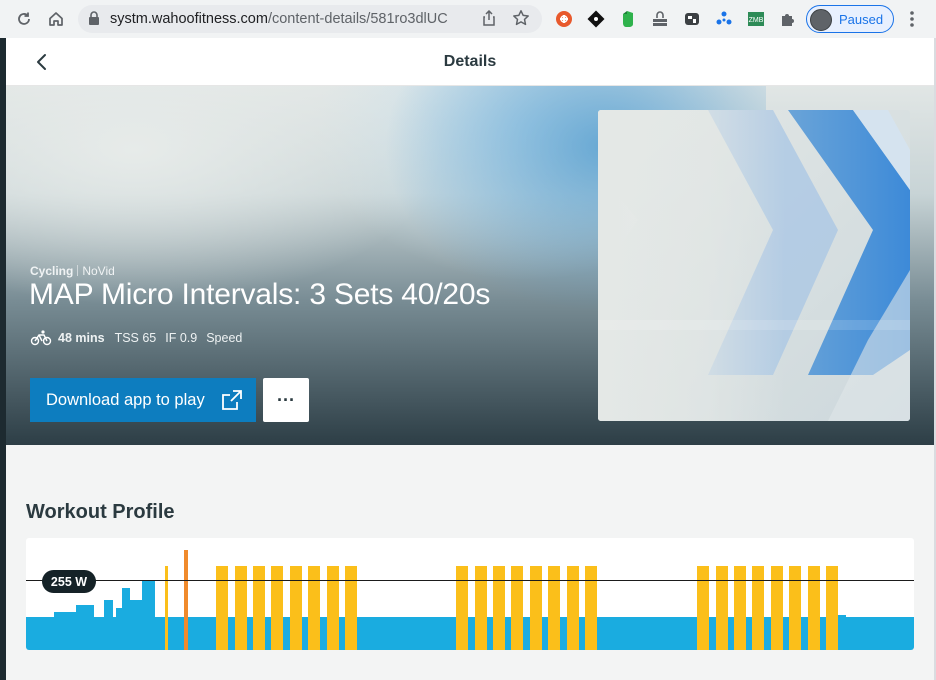  I want to click on dots-icon, so click(724, 19).